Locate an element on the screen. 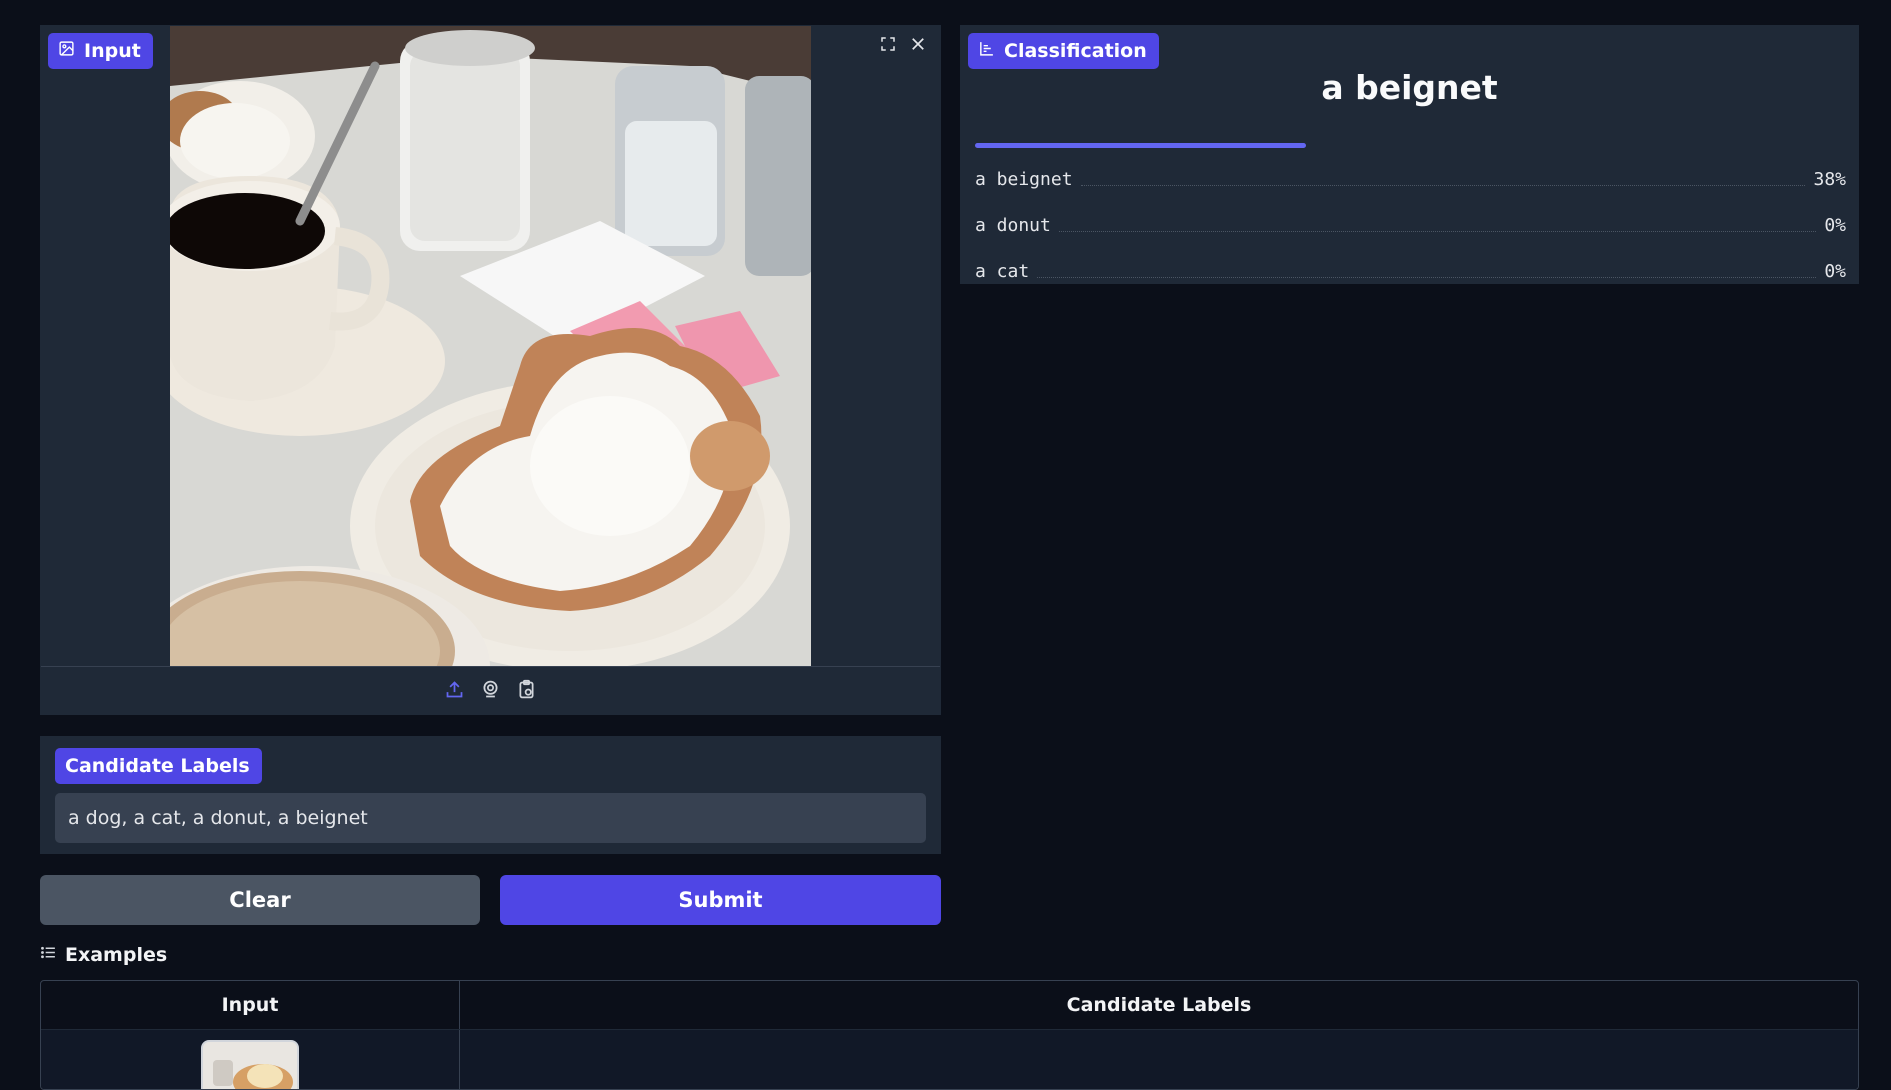  webcam-icon is located at coordinates (490, 691).